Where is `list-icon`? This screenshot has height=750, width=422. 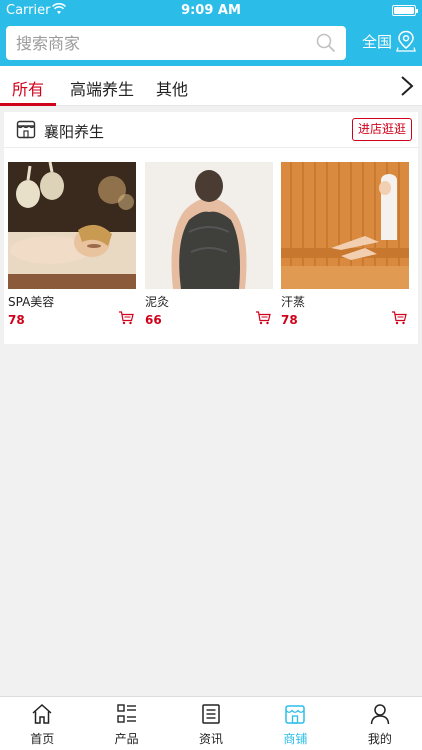 list-icon is located at coordinates (126, 713).